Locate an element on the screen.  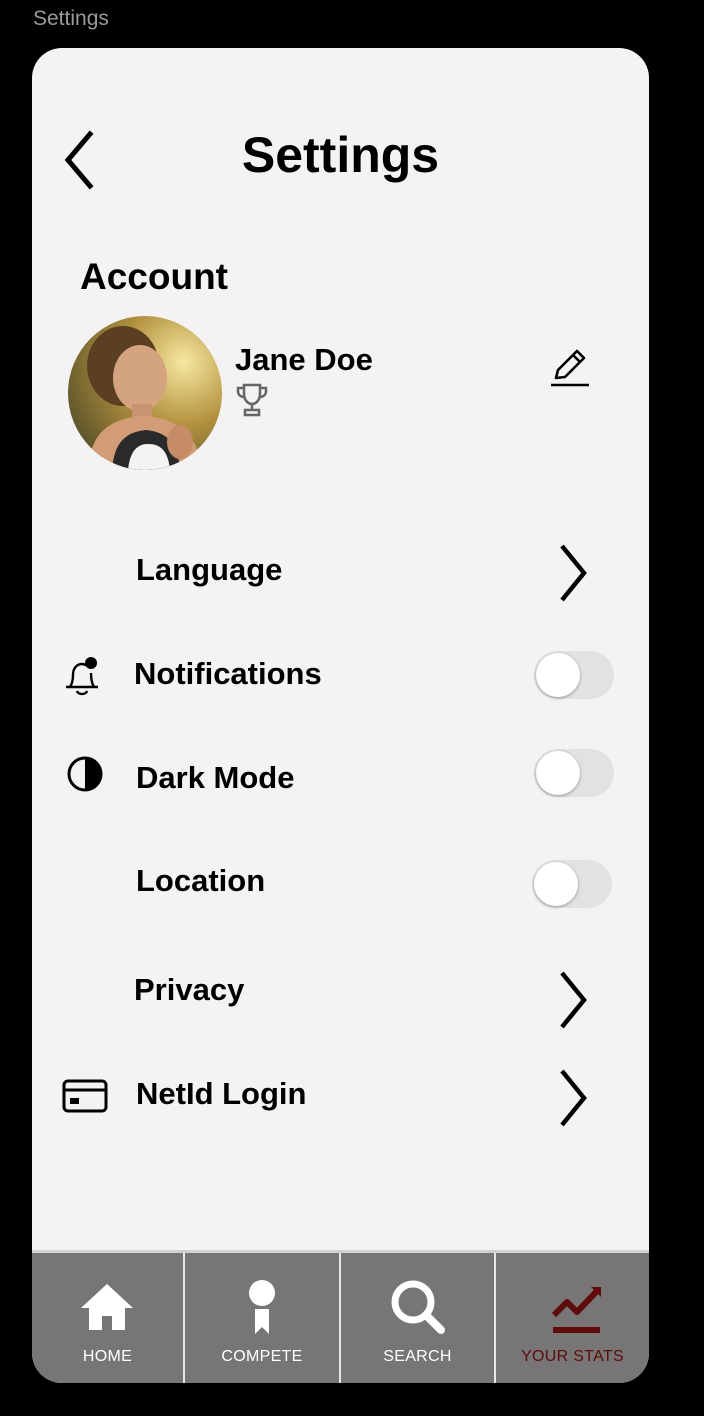
location-toggle is located at coordinates (572, 884).